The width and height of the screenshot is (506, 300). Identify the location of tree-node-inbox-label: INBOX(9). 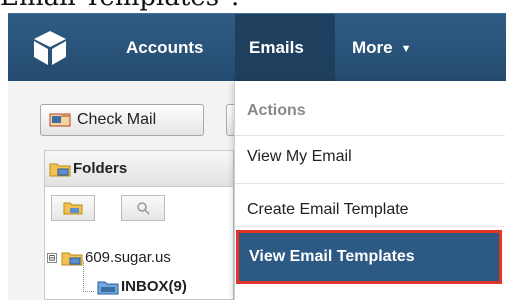
(154, 286).